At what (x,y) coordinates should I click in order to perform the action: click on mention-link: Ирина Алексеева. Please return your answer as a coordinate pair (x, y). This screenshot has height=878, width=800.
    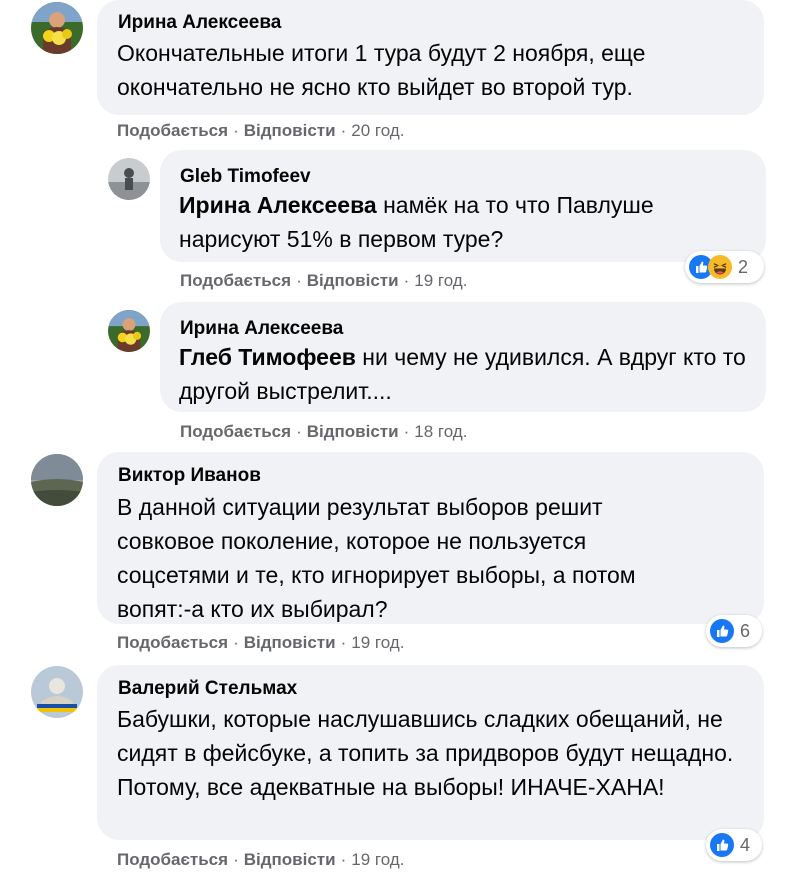
    Looking at the image, I should click on (278, 205).